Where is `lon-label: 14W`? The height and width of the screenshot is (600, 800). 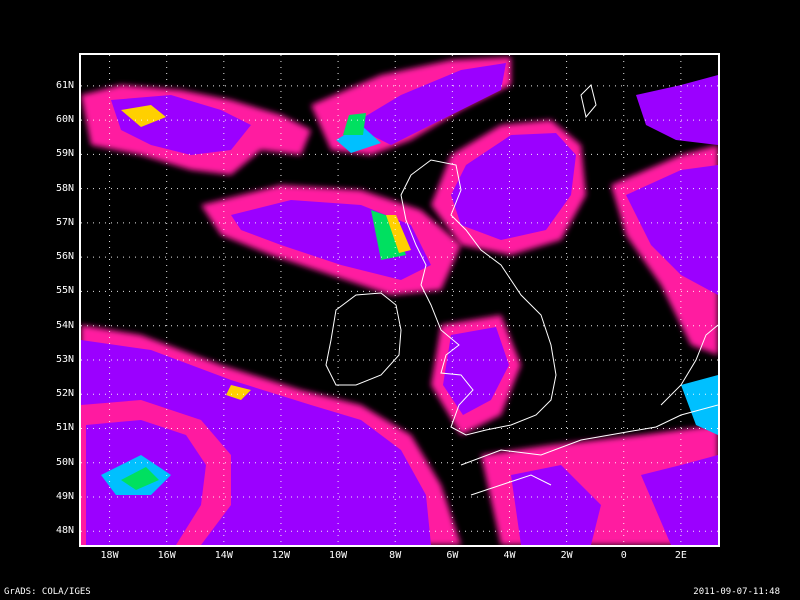 lon-label: 14W is located at coordinates (223, 555).